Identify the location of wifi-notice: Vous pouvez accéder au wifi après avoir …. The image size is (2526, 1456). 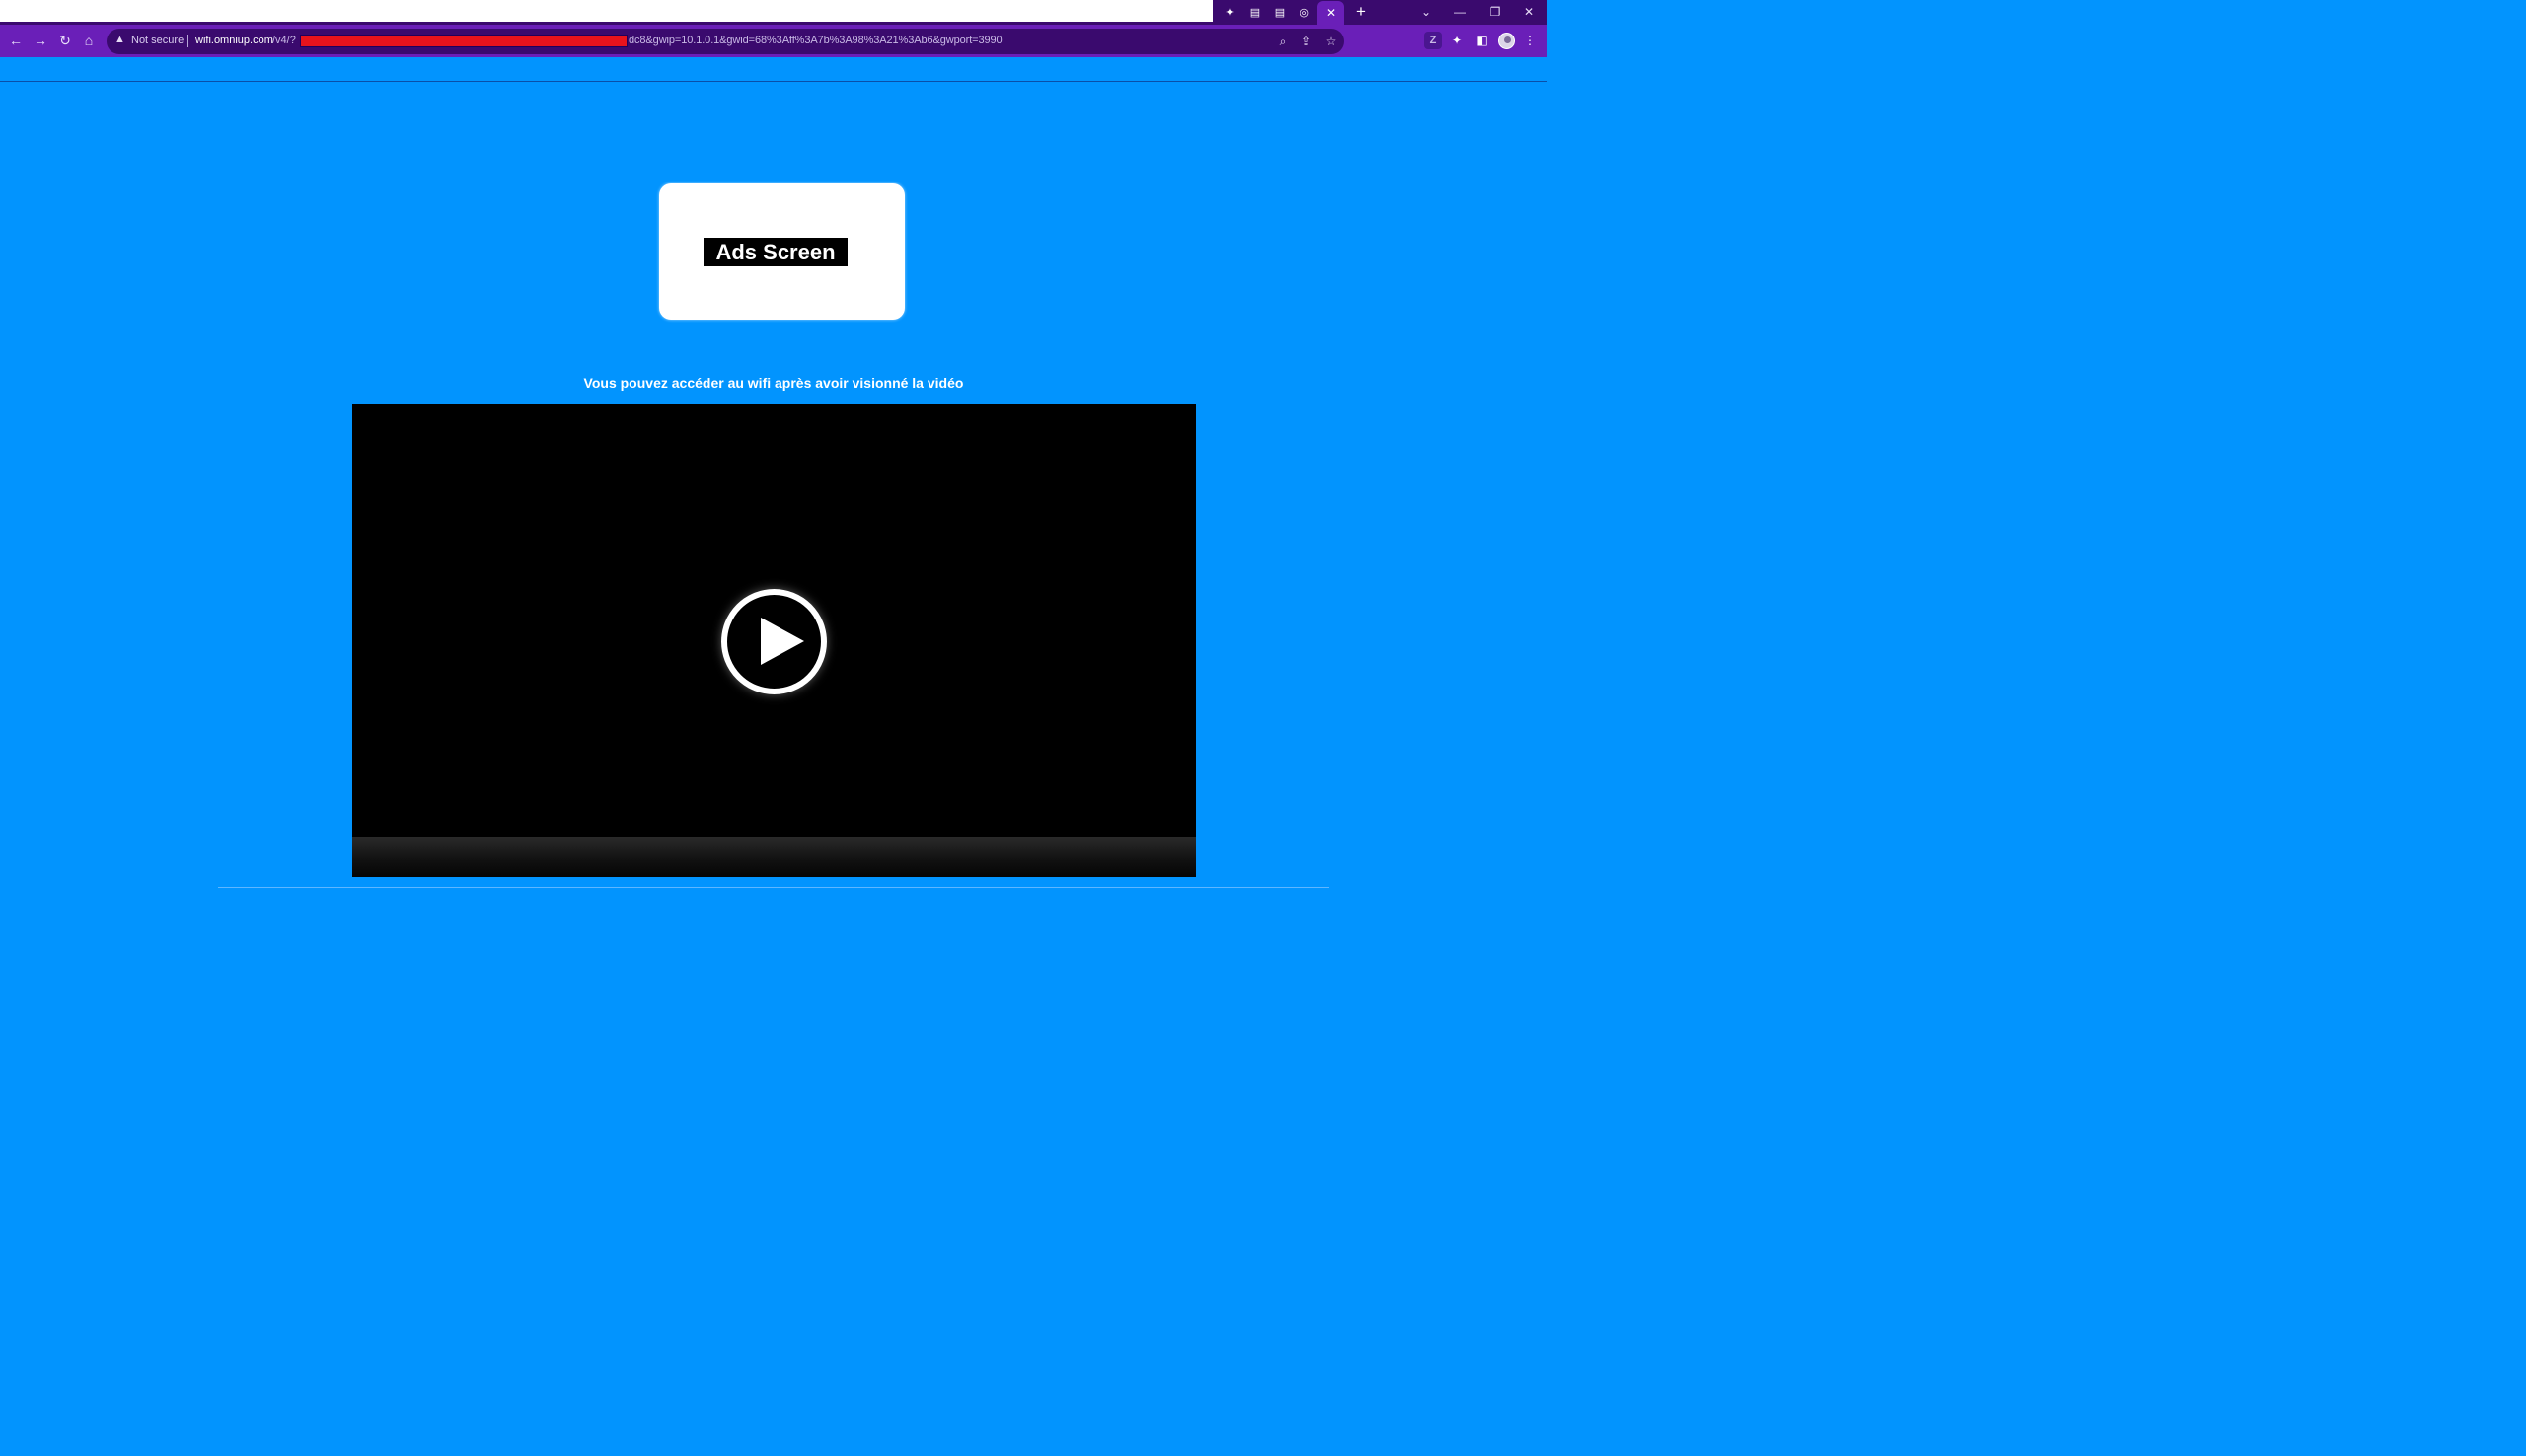
(773, 383).